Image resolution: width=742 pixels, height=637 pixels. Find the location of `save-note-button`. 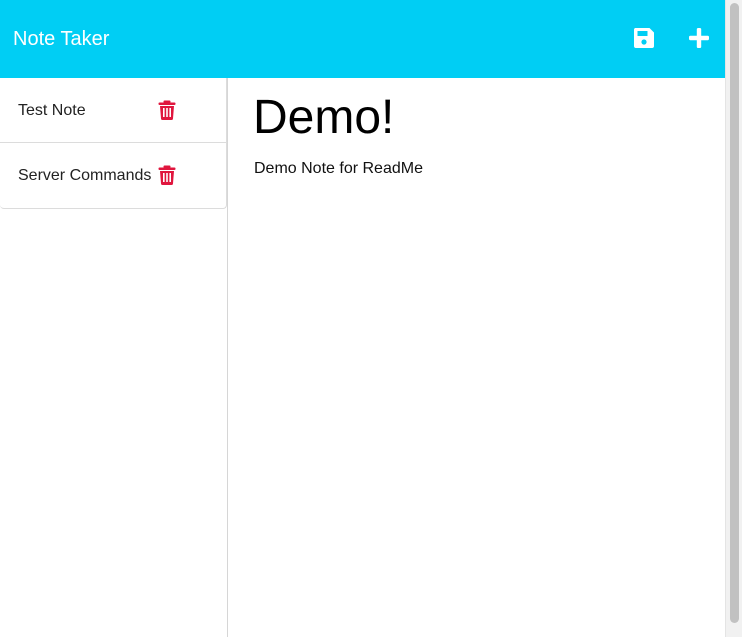

save-note-button is located at coordinates (644, 38).